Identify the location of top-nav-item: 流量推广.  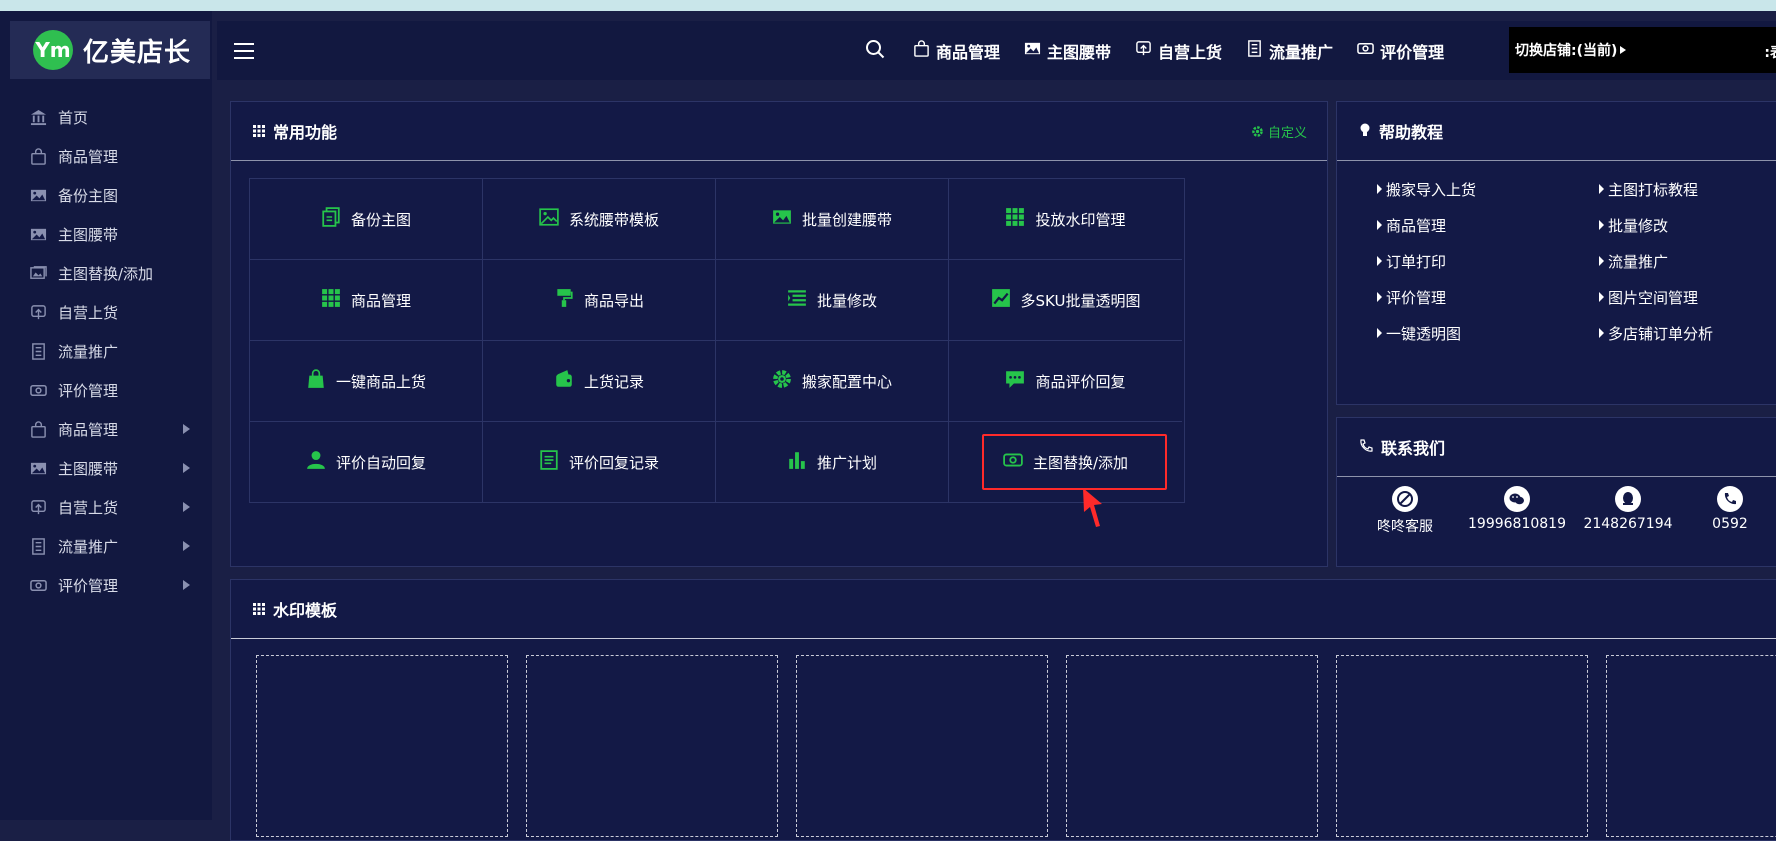
(1289, 51).